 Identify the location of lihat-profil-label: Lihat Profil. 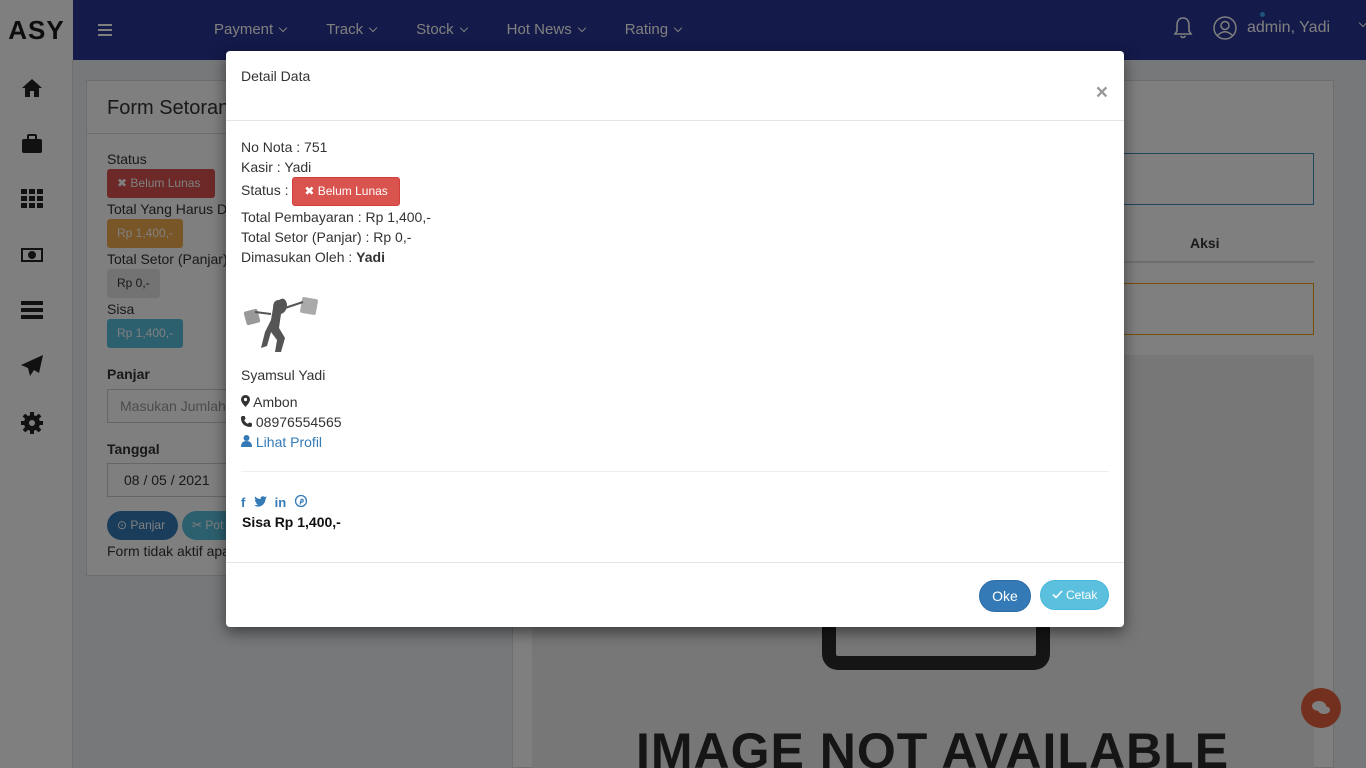
(289, 442).